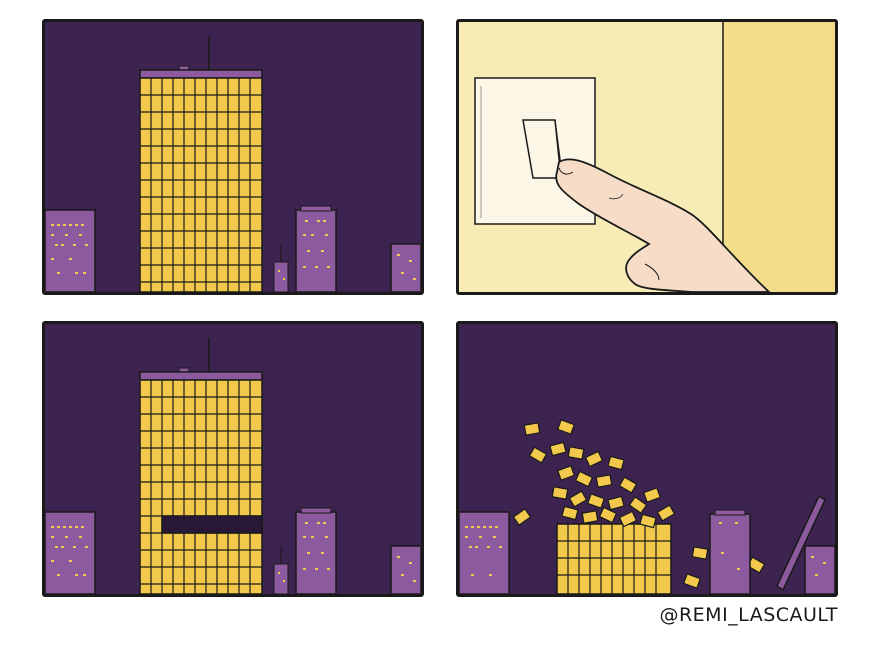 This screenshot has height=648, width=880. Describe the element at coordinates (614, 558) in the screenshot. I see `tower-remains` at that location.